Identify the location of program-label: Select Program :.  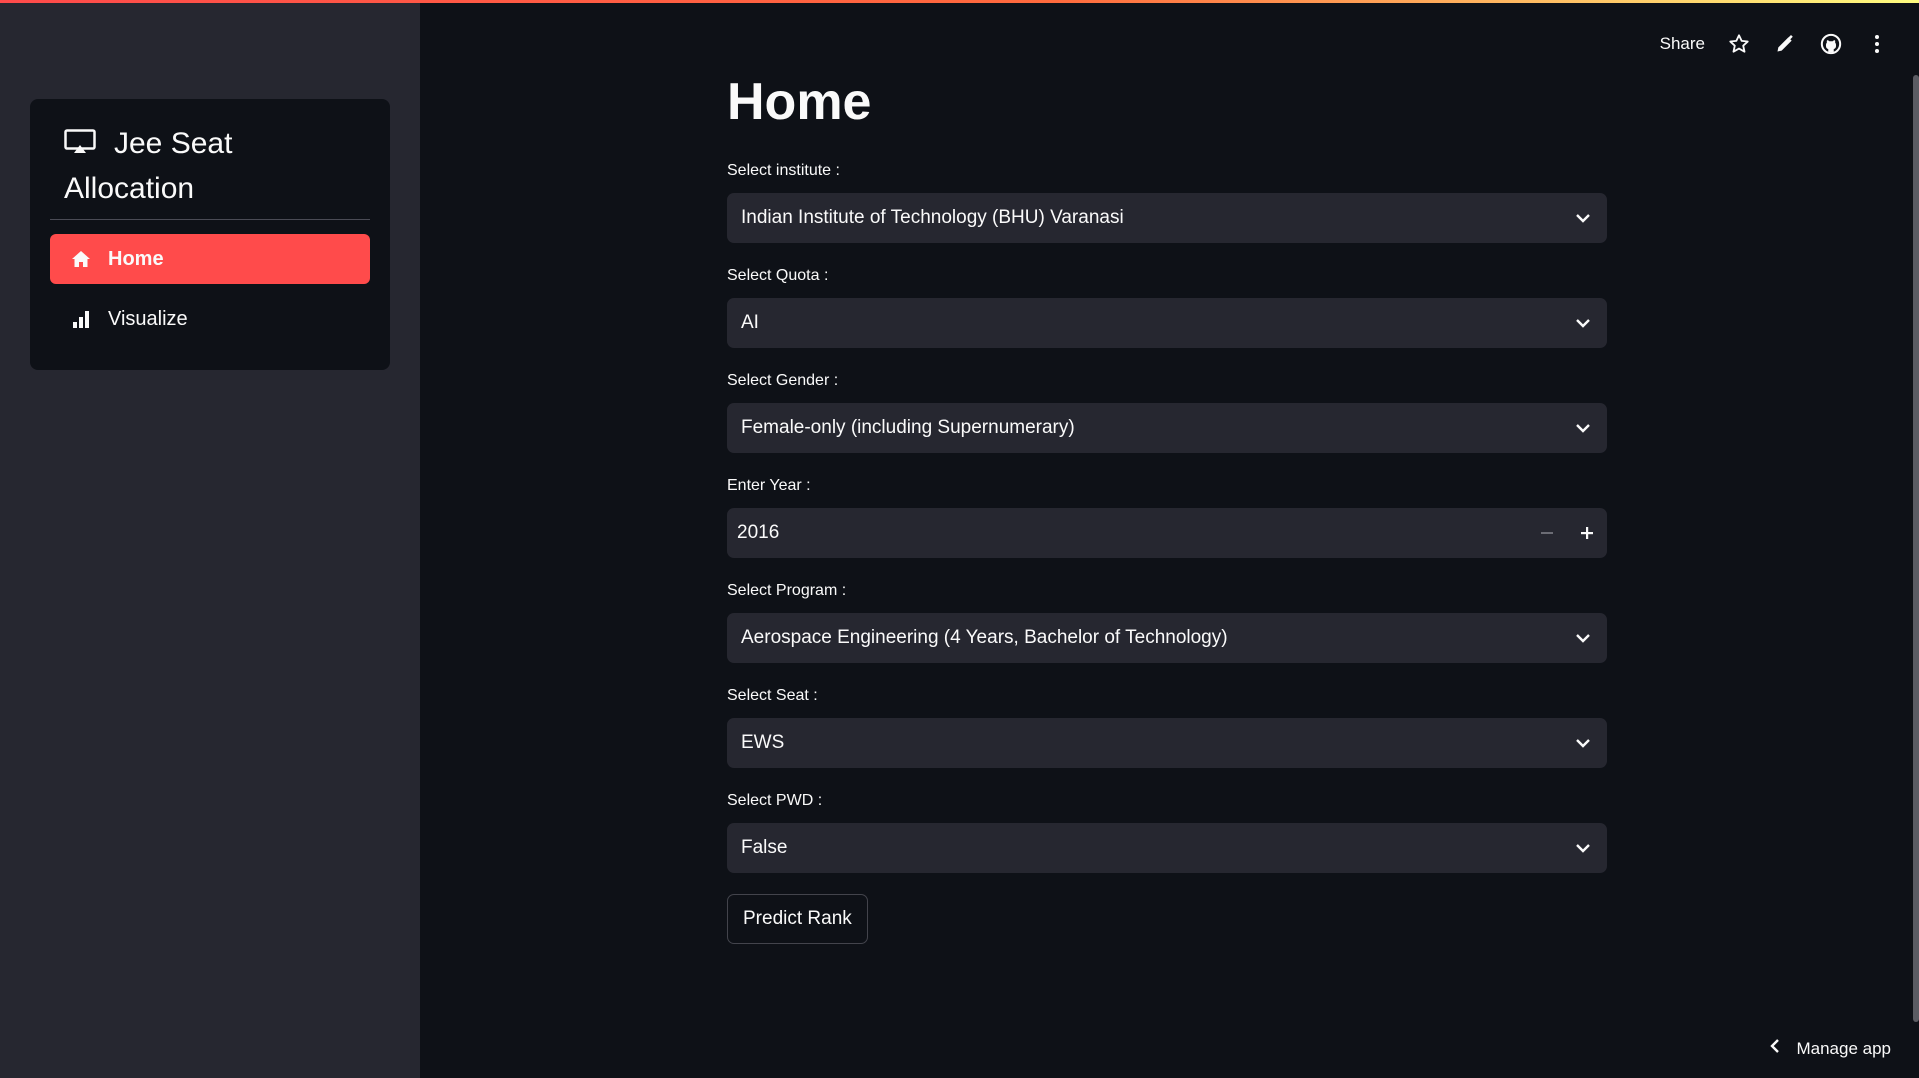
(787, 590).